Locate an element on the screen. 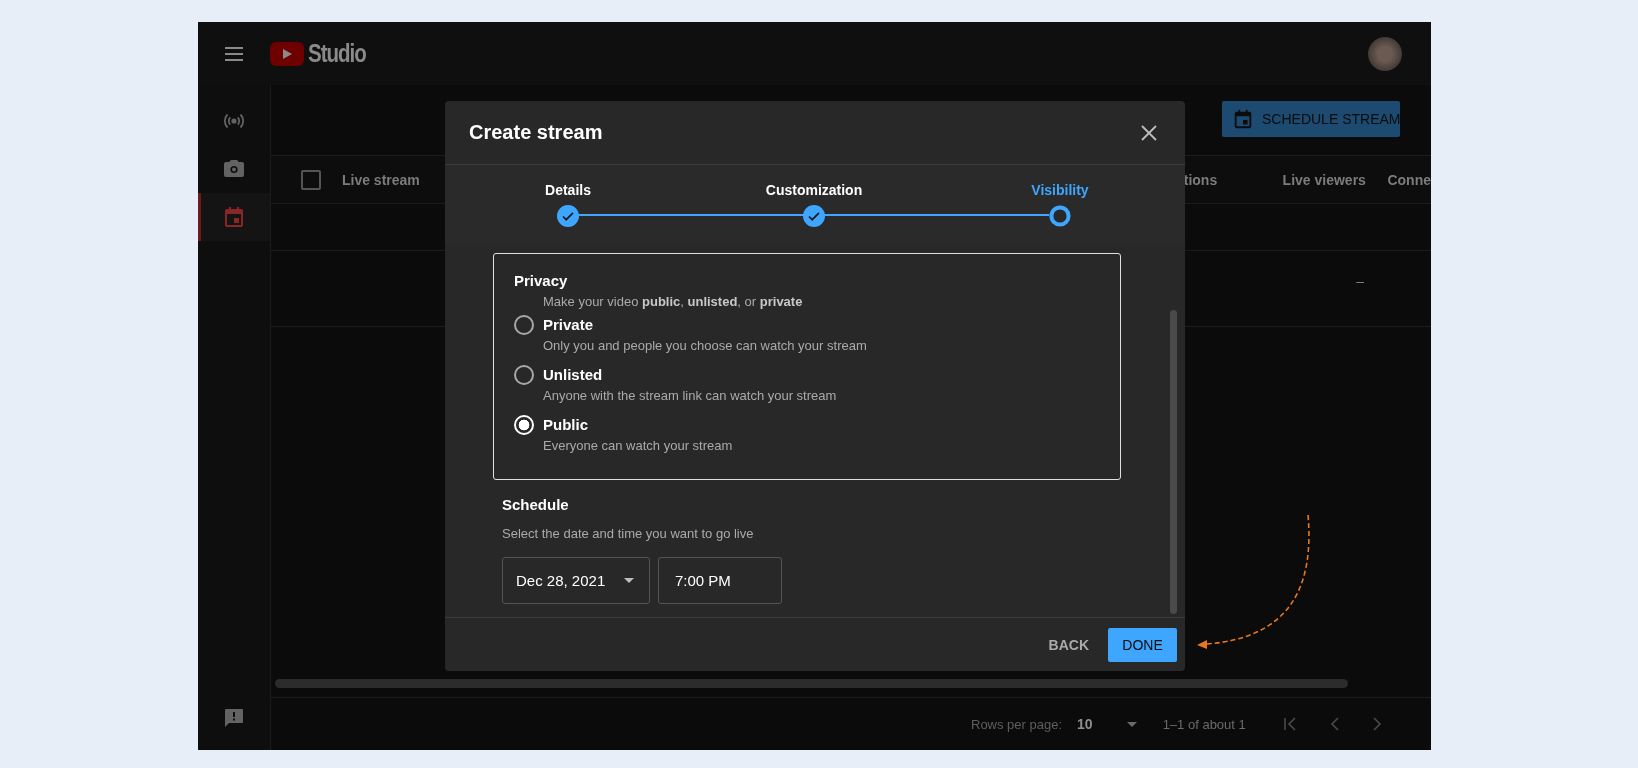  done-button: DONE is located at coordinates (1142, 644).